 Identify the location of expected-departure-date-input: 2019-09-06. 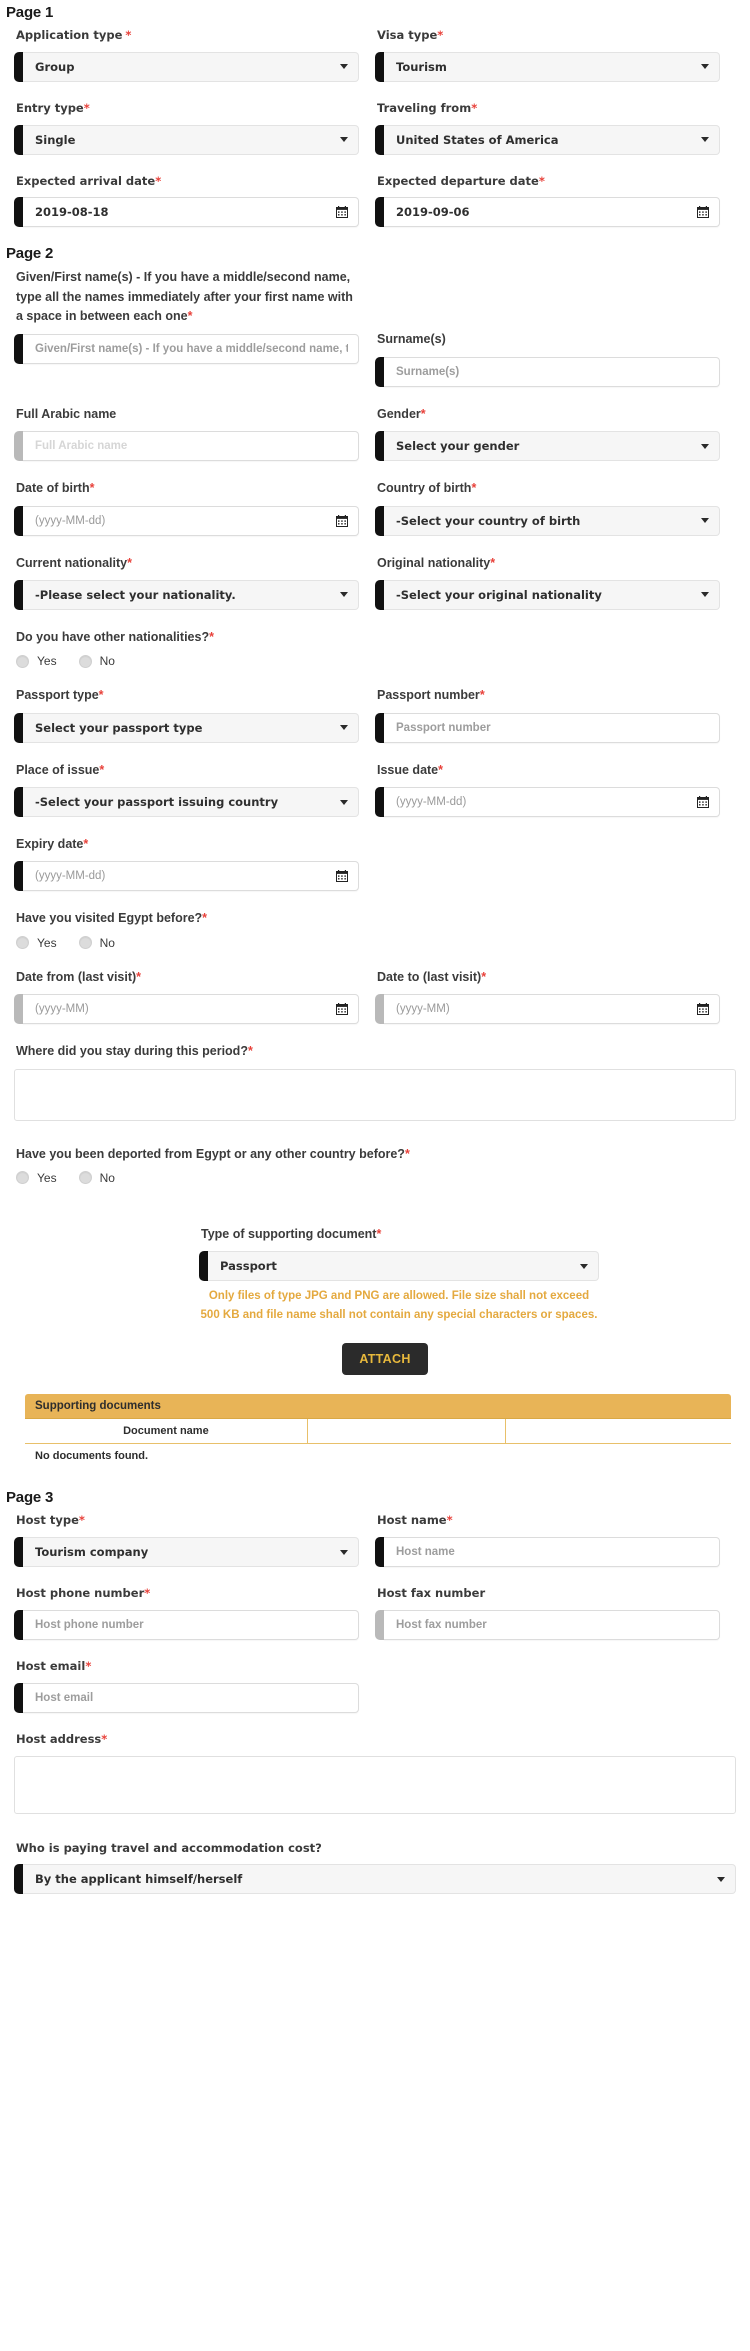
(547, 212).